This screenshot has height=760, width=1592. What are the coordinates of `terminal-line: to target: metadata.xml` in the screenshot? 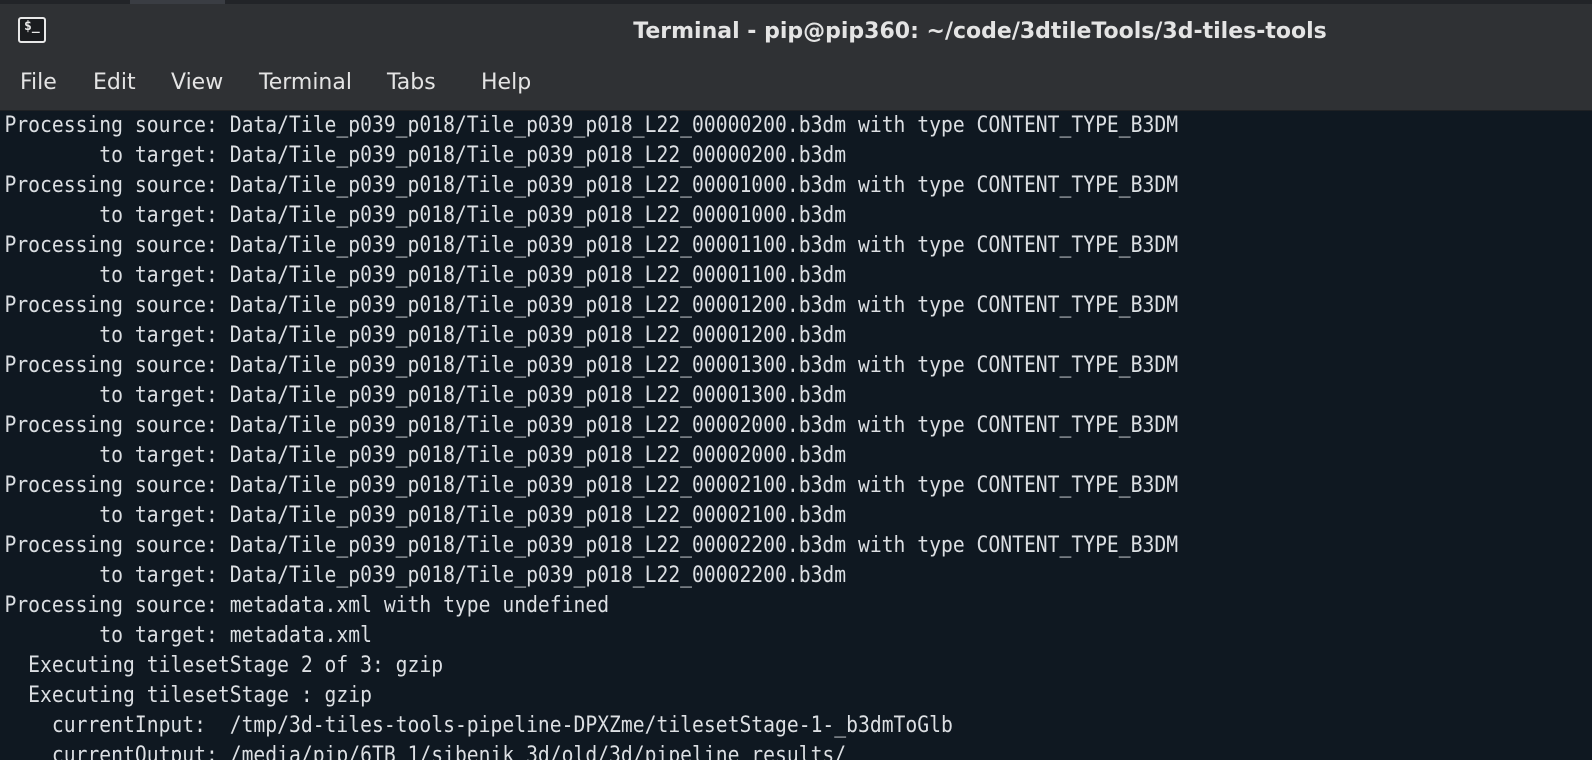 It's located at (188, 635).